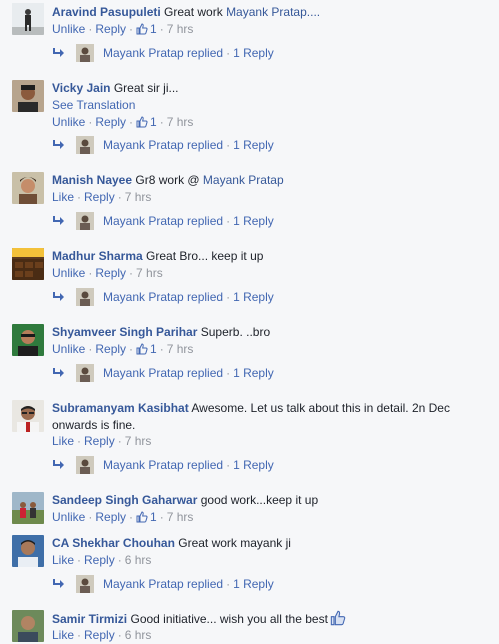 This screenshot has width=499, height=644. I want to click on comment-author: Aravind Pasupuleti, so click(106, 12).